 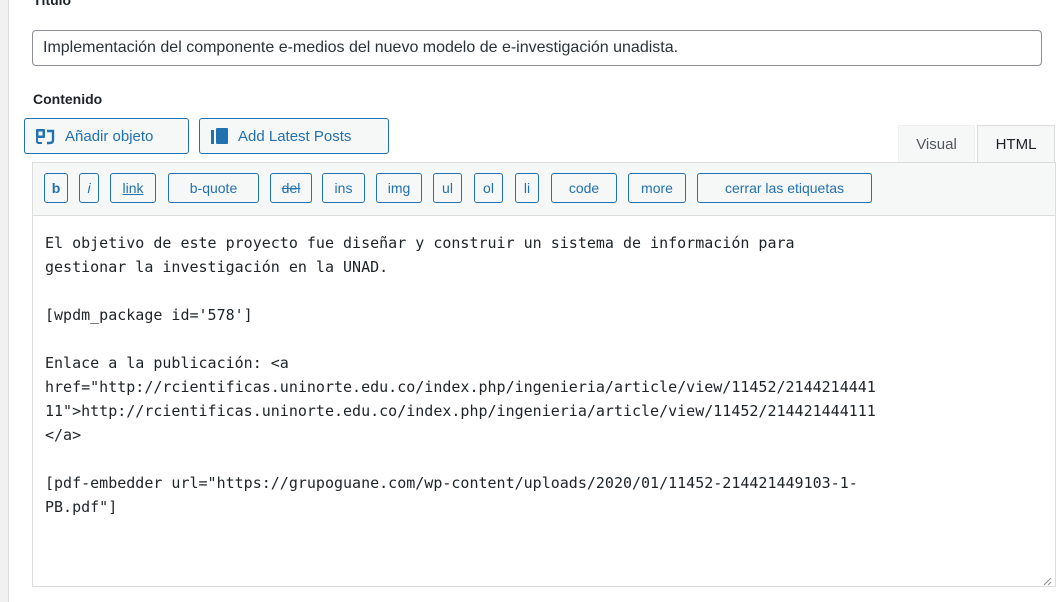 What do you see at coordinates (1016, 144) in the screenshot?
I see `tab-html: HTML` at bounding box center [1016, 144].